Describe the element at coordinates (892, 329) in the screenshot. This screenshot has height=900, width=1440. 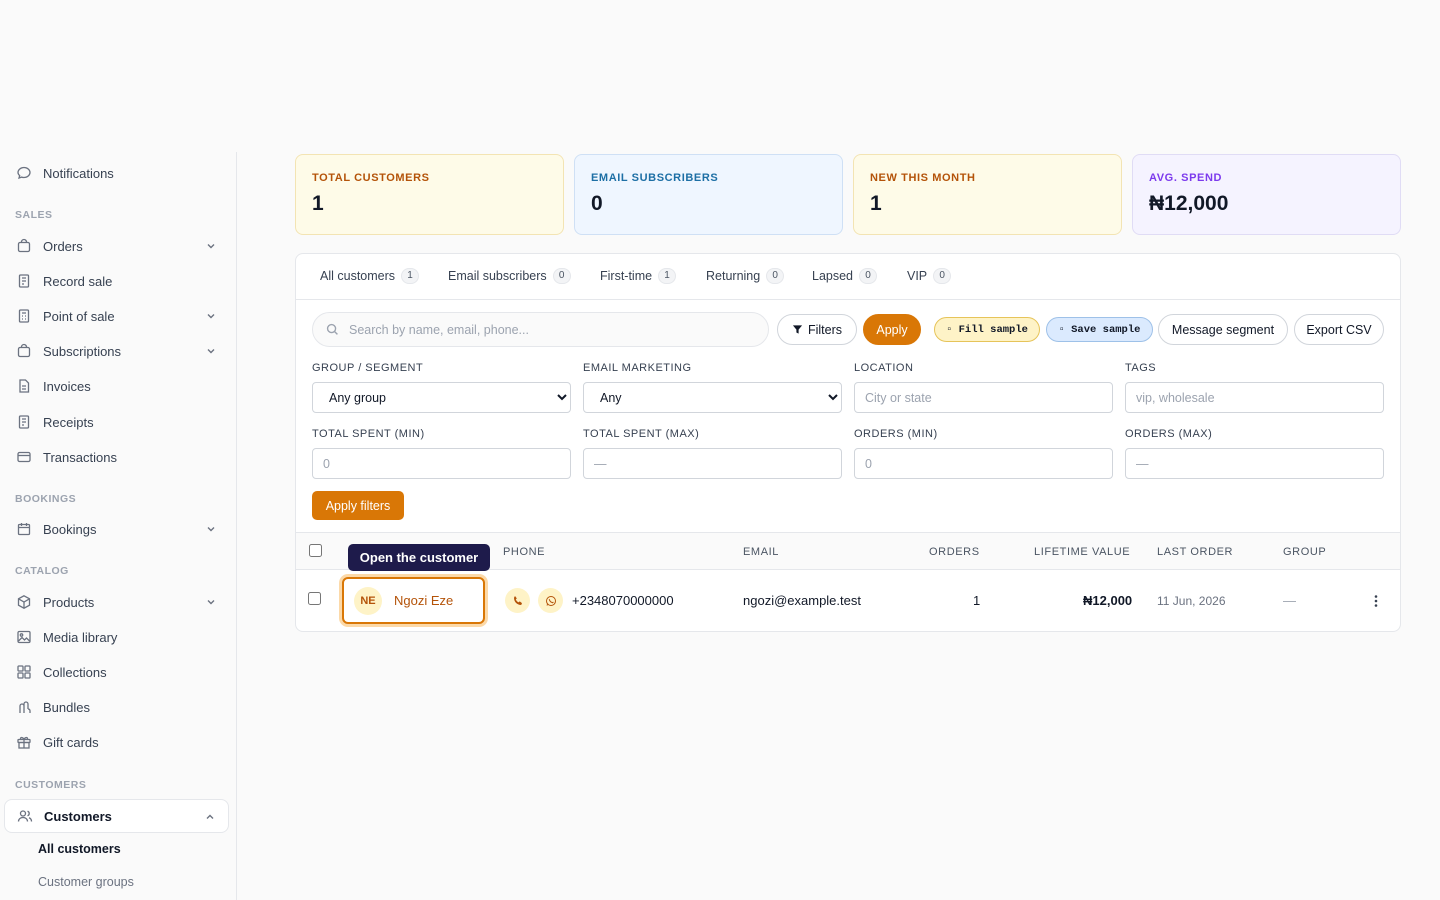
I see `apply-button: Apply` at that location.